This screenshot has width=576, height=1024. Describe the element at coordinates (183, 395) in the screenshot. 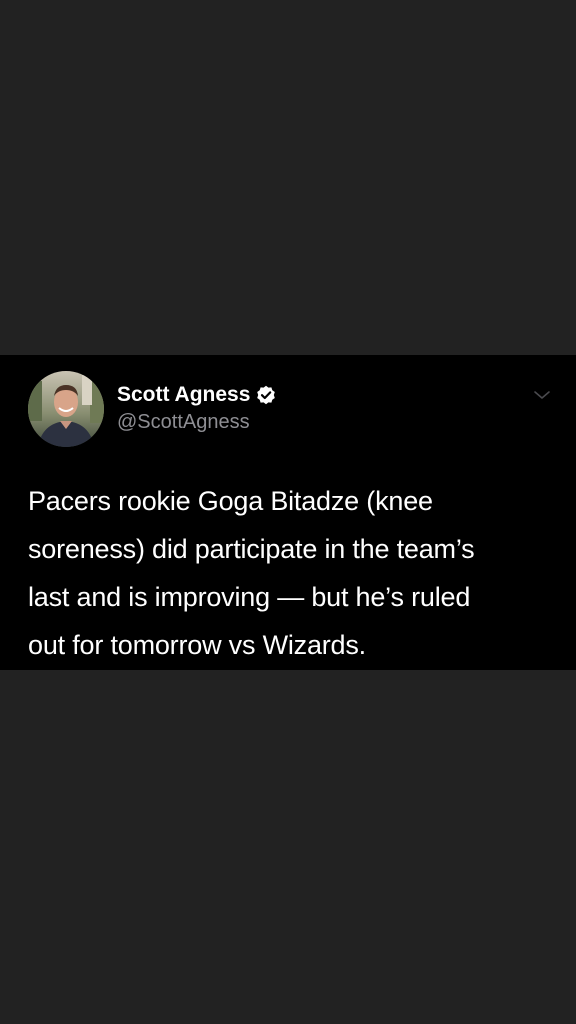

I see `author-display-name: Scott Agness` at that location.